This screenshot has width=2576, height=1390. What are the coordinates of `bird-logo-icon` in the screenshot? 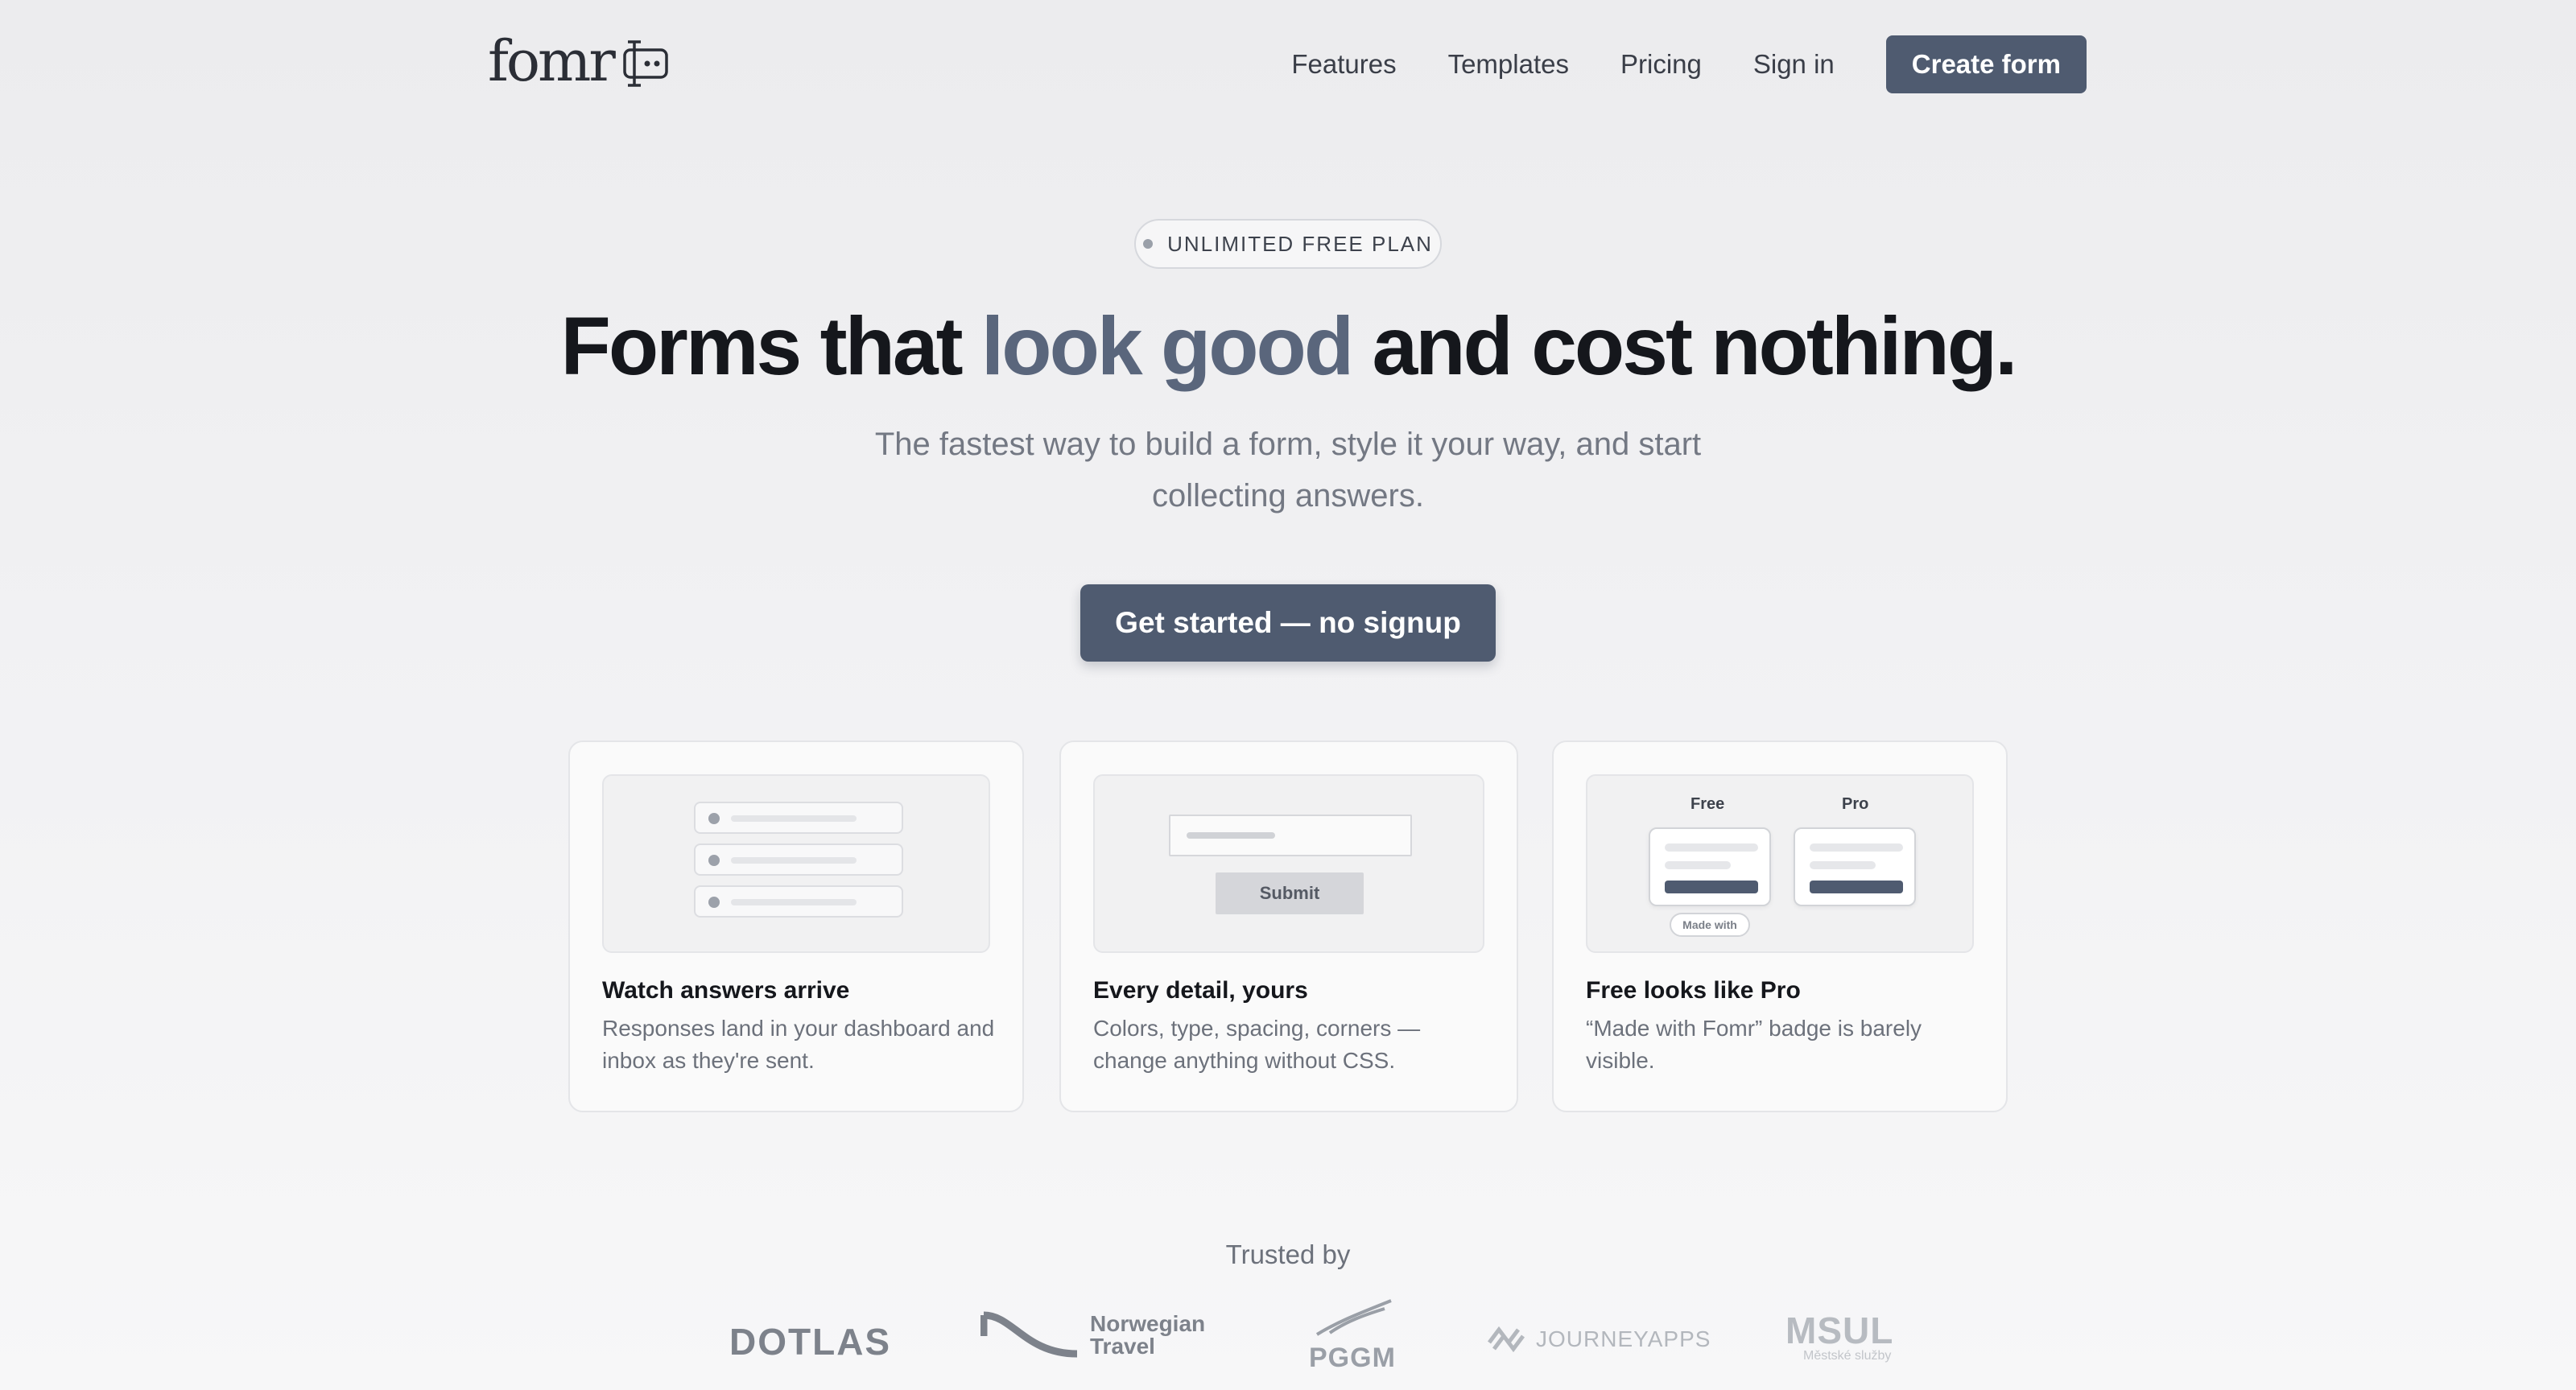 It's located at (1353, 1317).